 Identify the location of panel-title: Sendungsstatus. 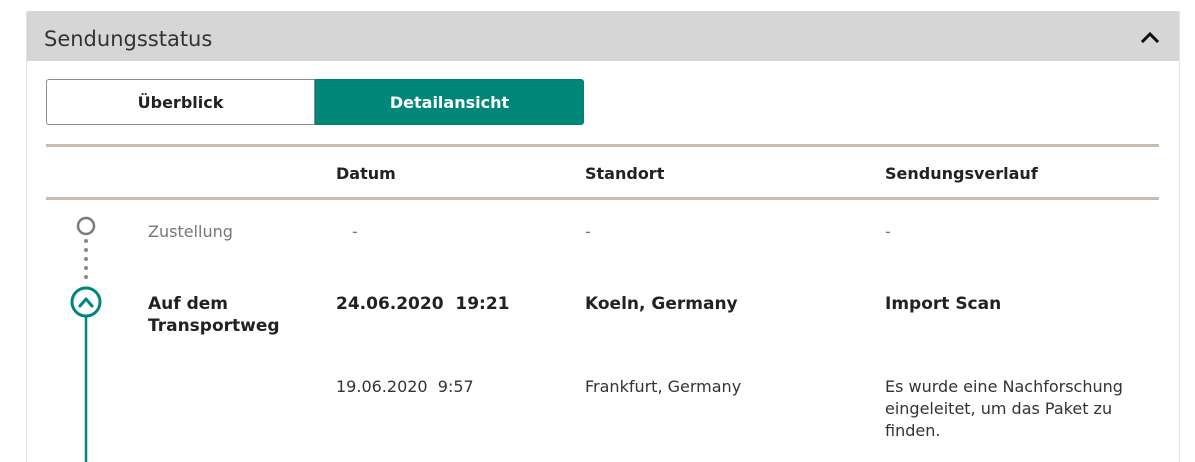
(128, 39).